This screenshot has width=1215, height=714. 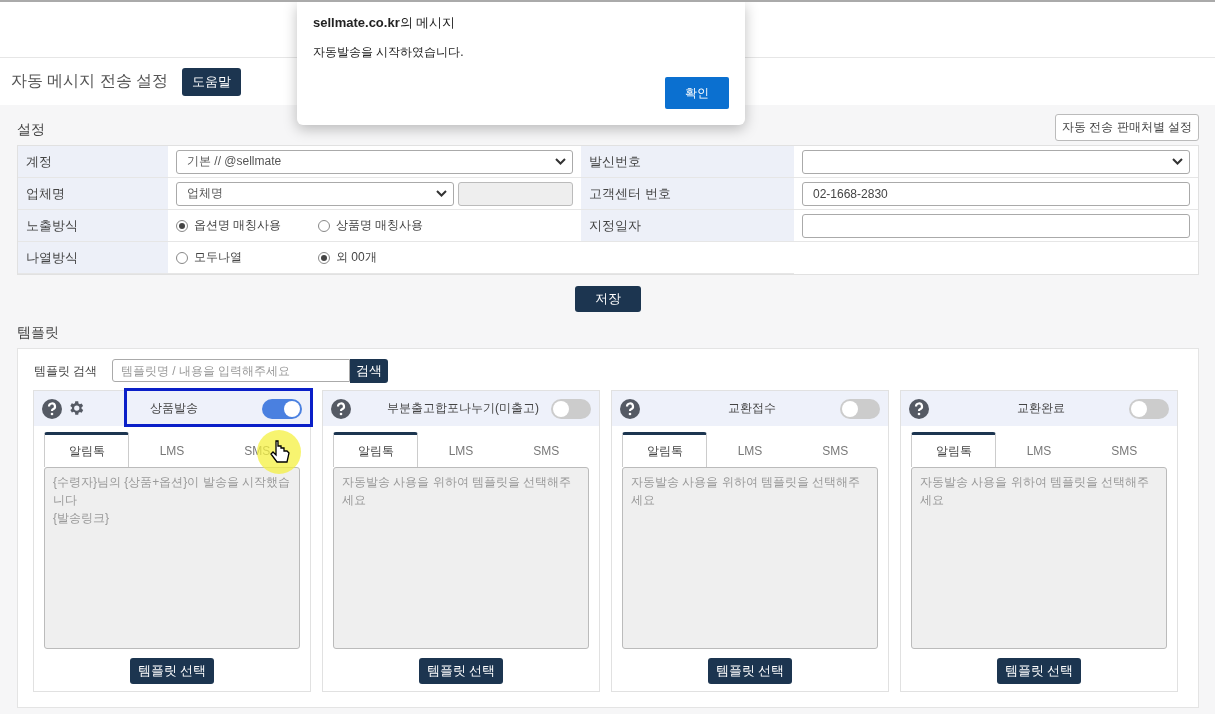 I want to click on search-label: 템플릿 검색, so click(x=66, y=371).